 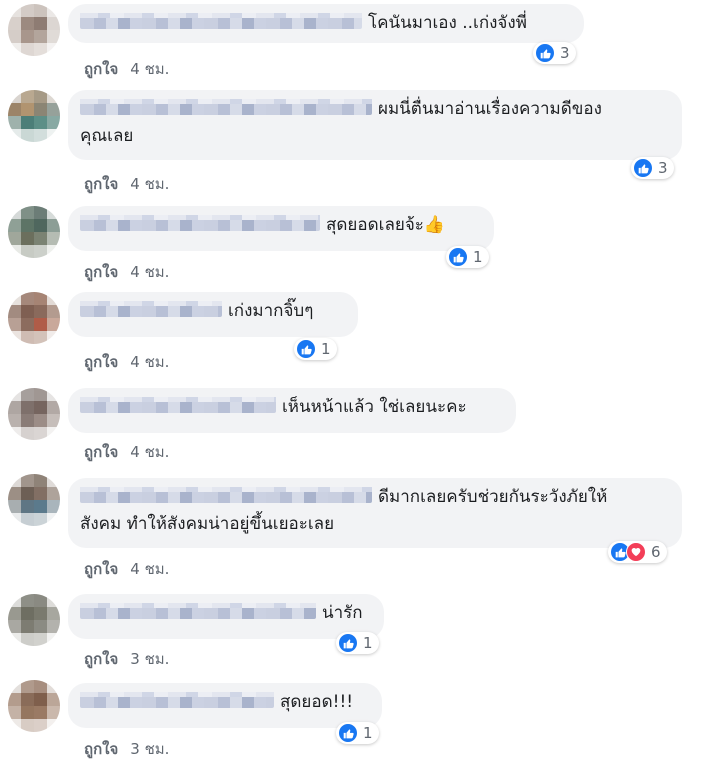 What do you see at coordinates (342, 613) in the screenshot?
I see `comment-text: น่ารัก` at bounding box center [342, 613].